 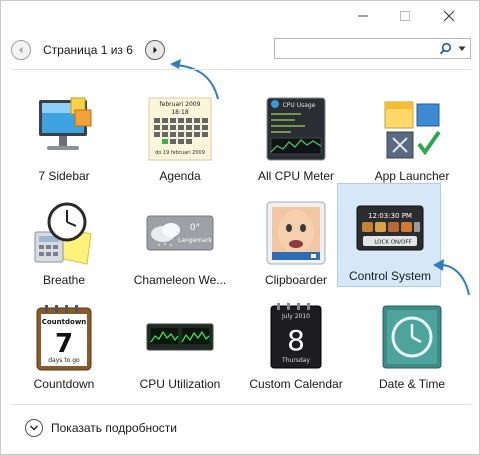 I want to click on clipboarder-icon, so click(x=296, y=233).